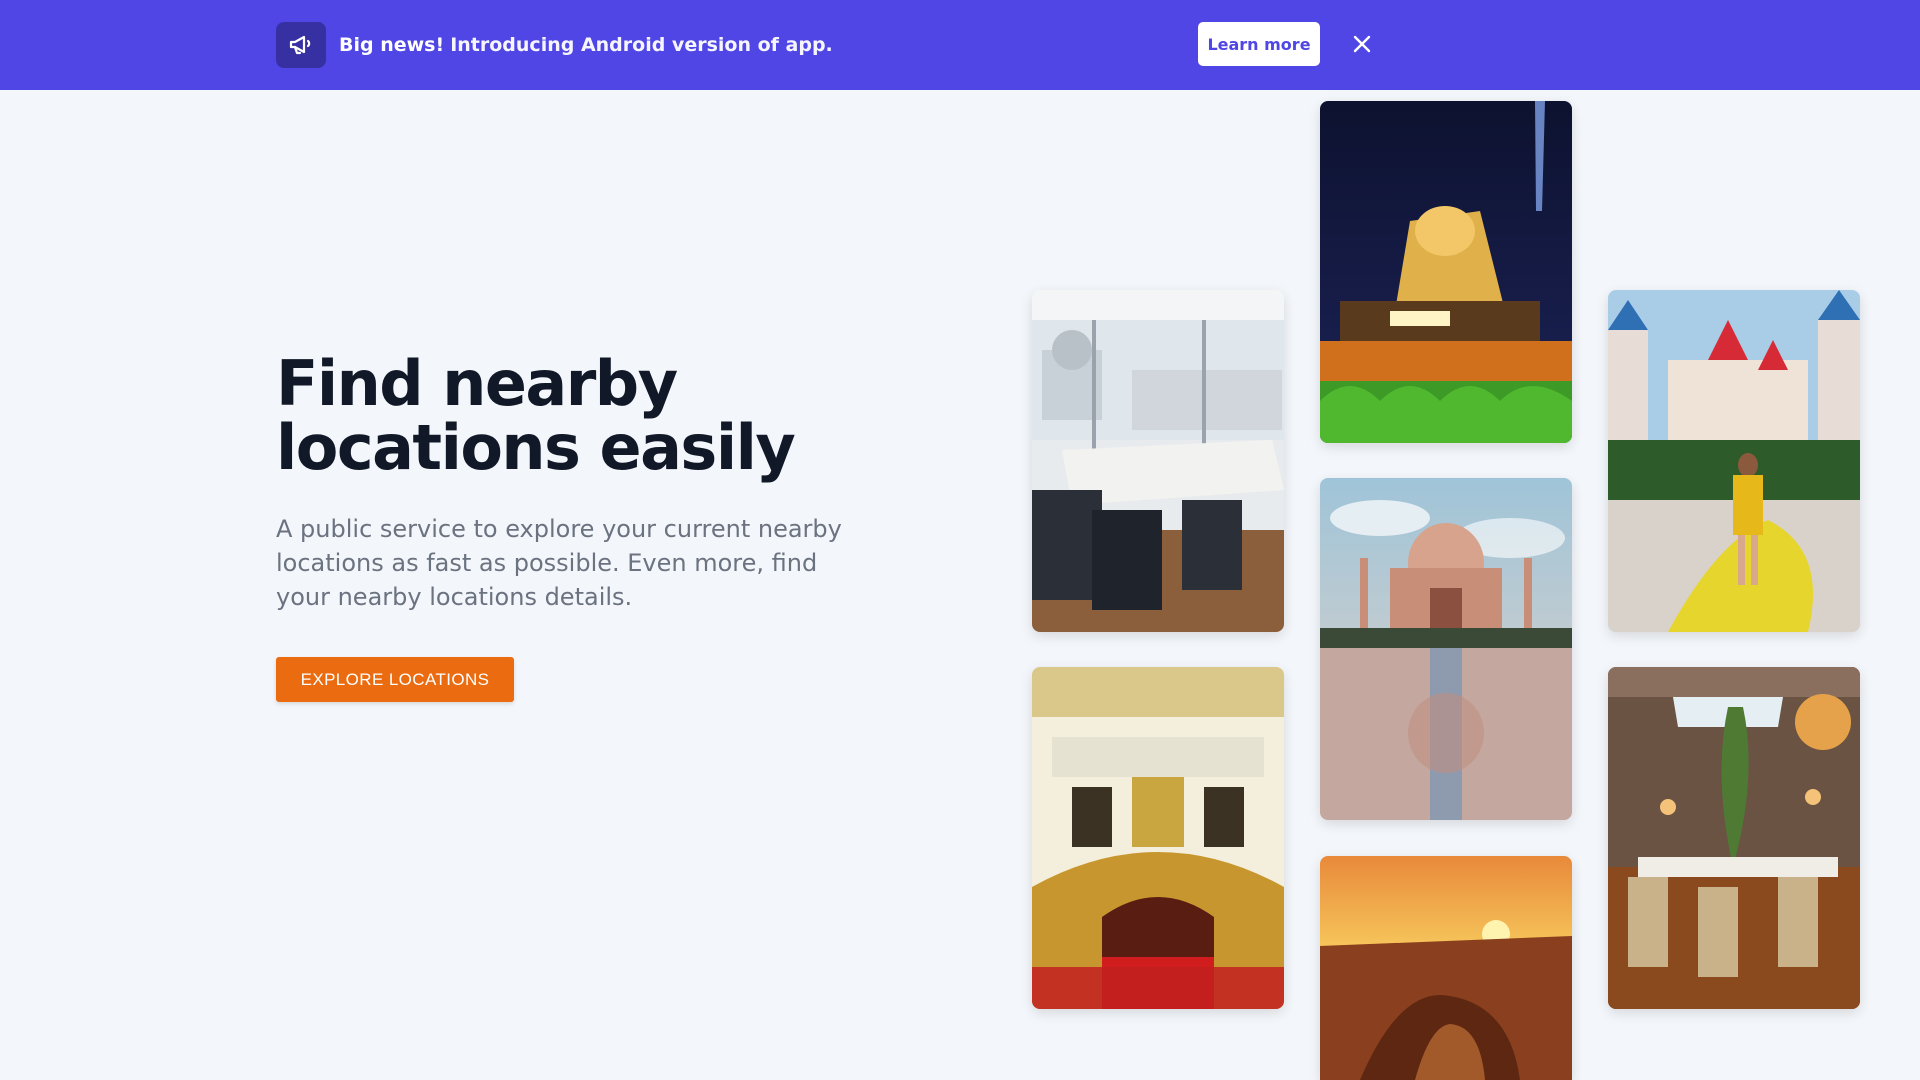  I want to click on luxor-sphinx-night-photo, so click(1446, 272).